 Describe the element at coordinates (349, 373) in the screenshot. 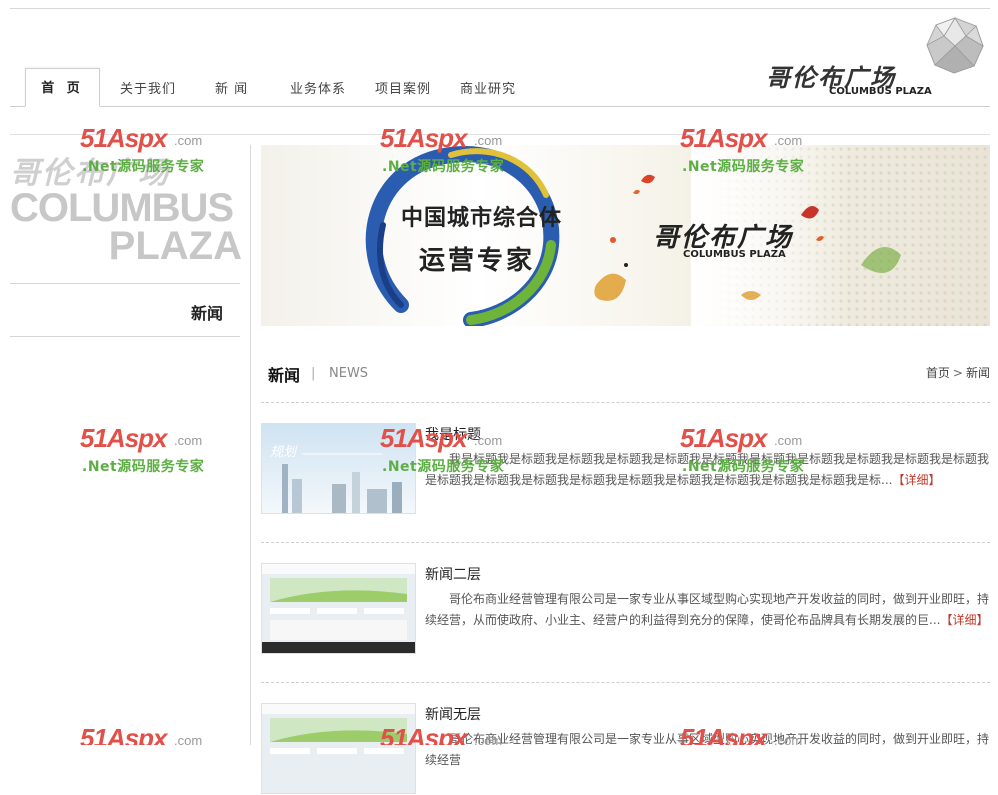

I see `section-title-en: NEWS` at that location.